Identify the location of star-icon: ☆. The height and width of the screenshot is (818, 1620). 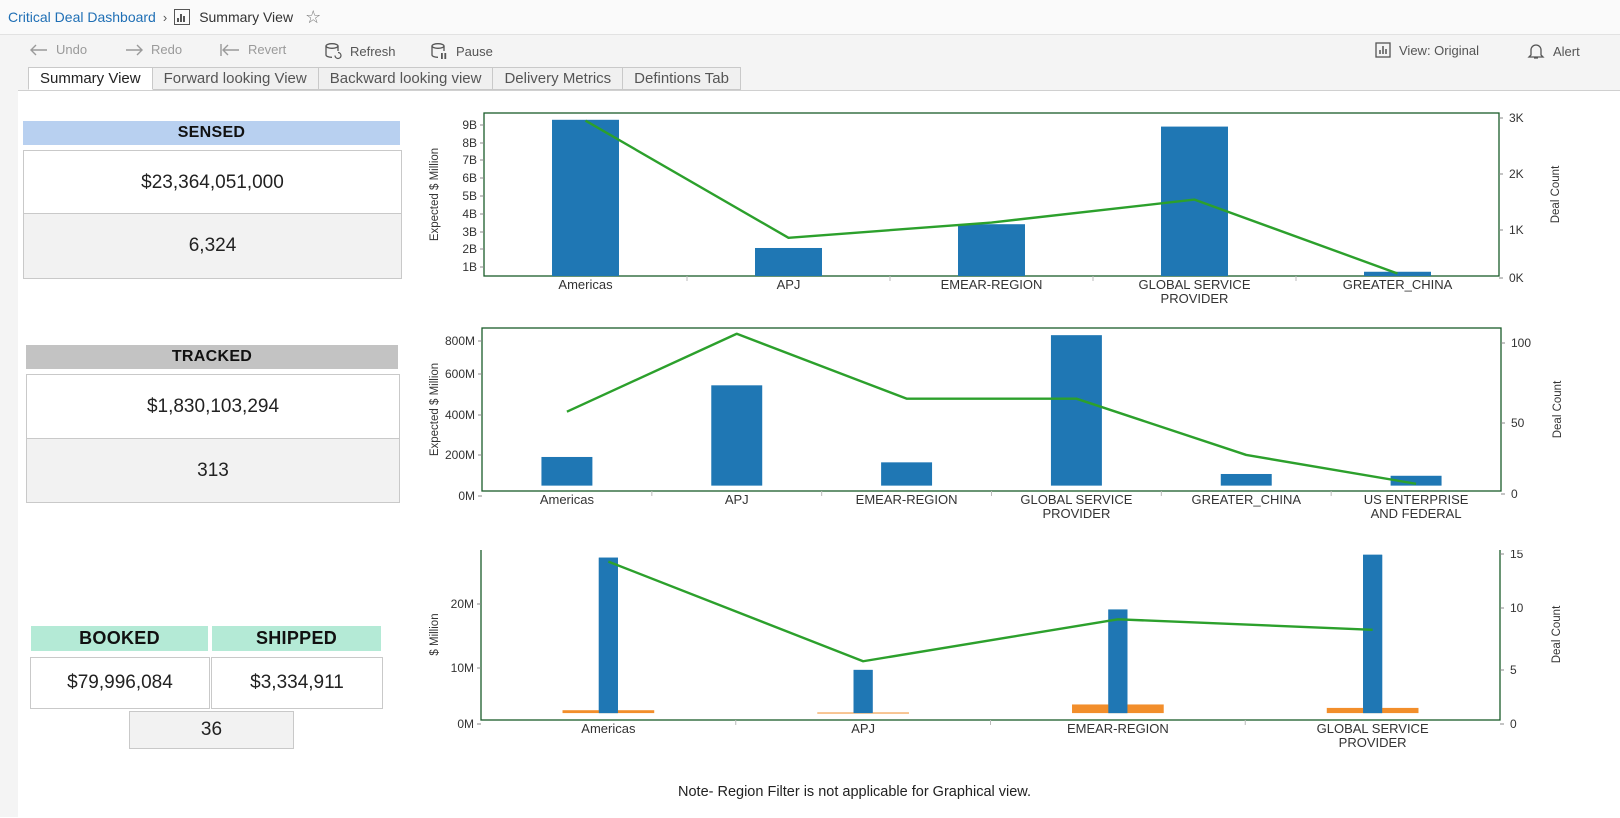
(313, 17).